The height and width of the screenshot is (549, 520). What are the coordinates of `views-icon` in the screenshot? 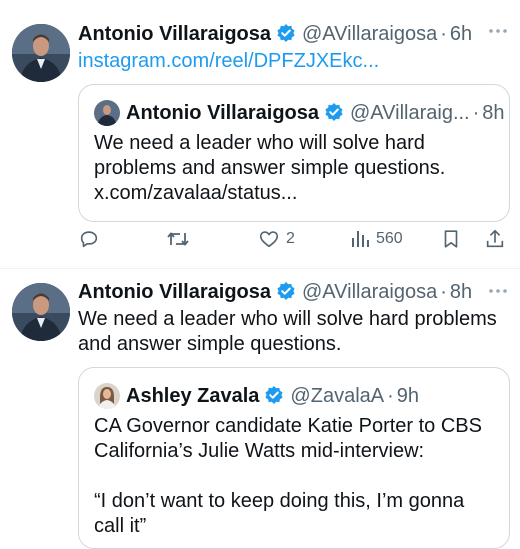 It's located at (360, 239).